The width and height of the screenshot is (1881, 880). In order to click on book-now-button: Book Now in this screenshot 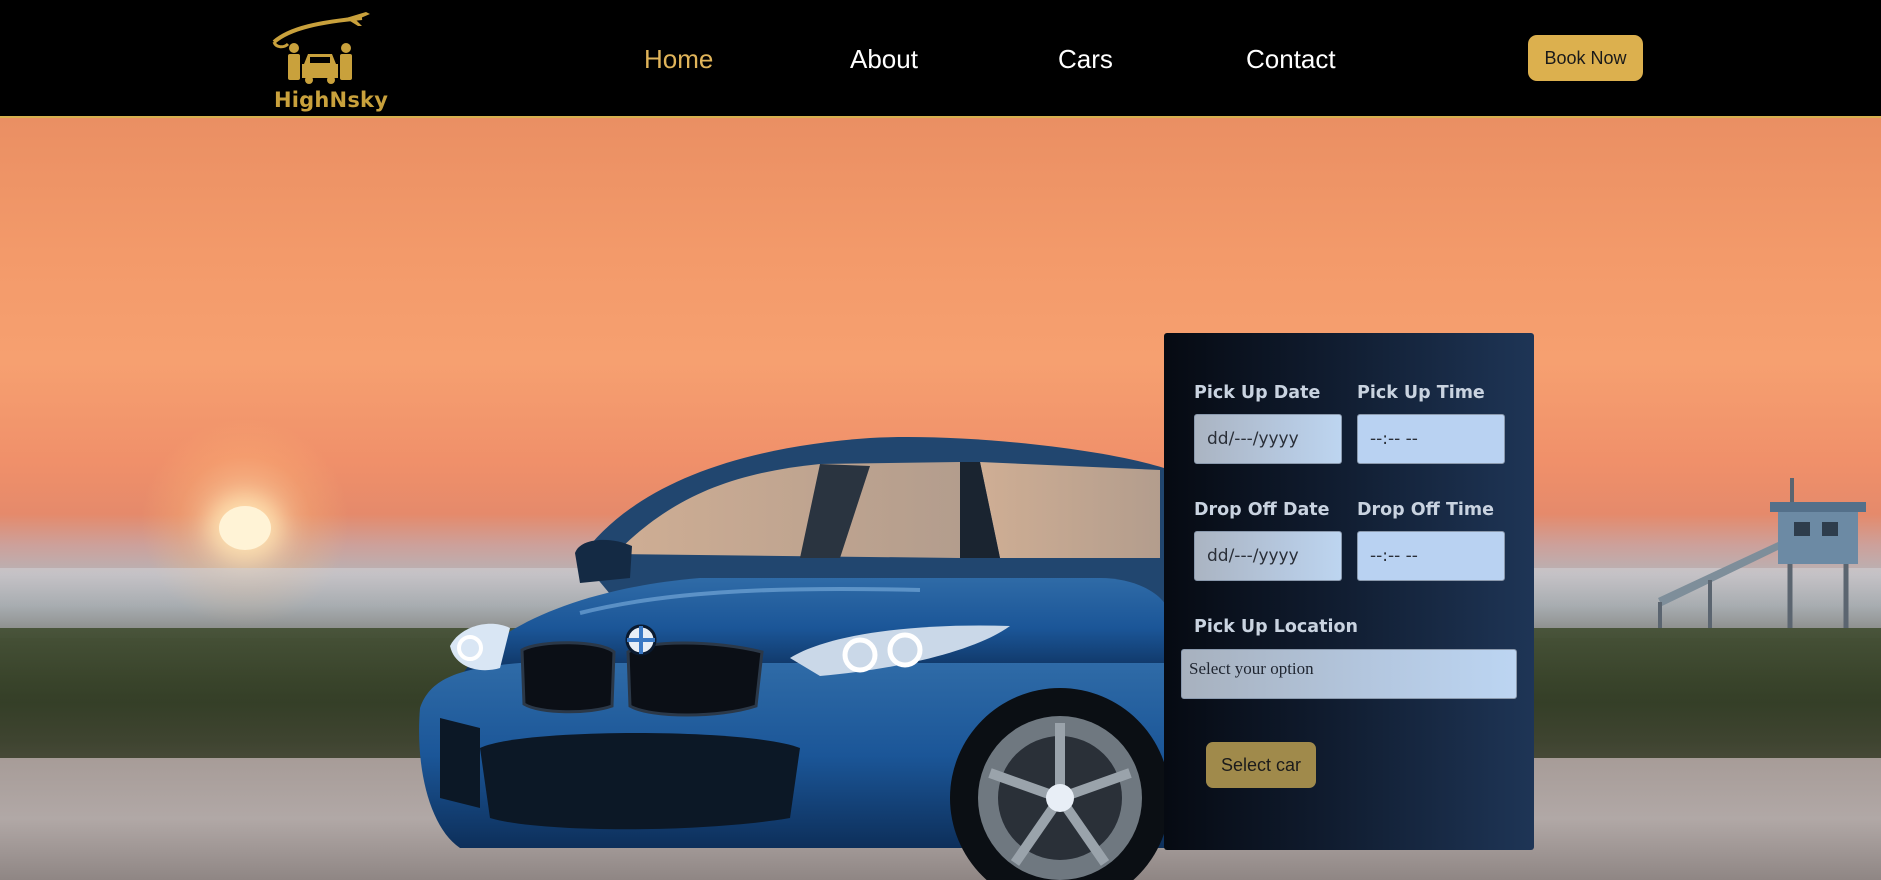, I will do `click(1585, 58)`.